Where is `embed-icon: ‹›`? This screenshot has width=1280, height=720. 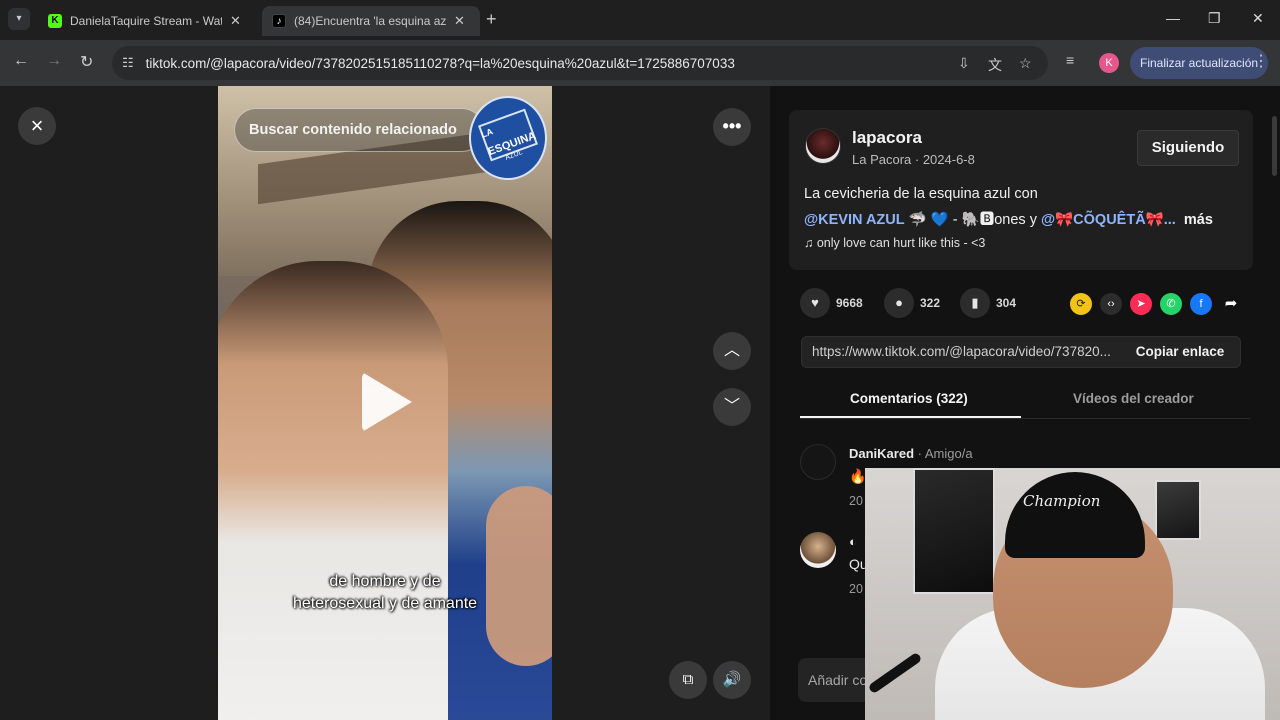
embed-icon: ‹› is located at coordinates (1111, 304).